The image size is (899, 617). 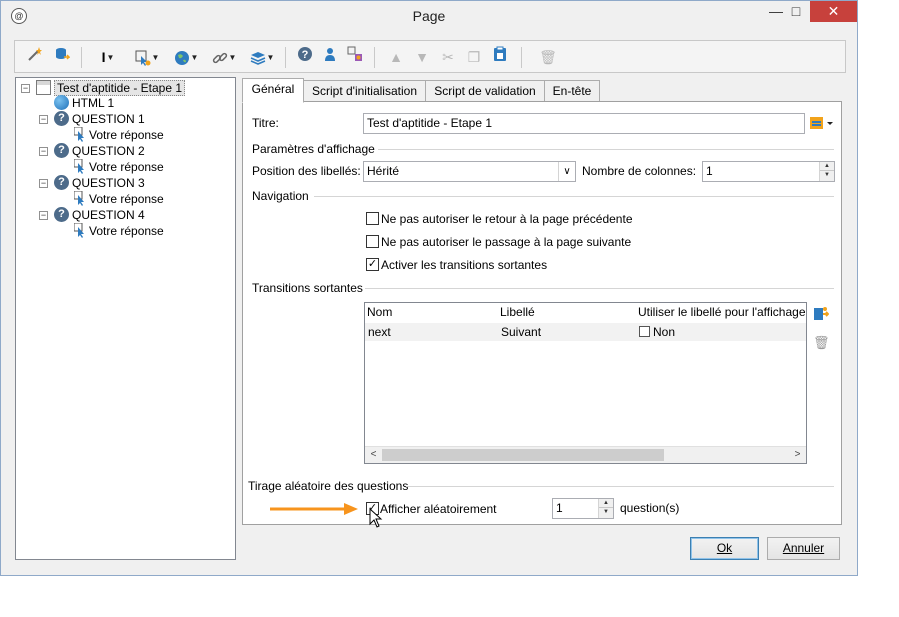 What do you see at coordinates (372, 218) in the screenshot?
I see `no-back-checkbox` at bounding box center [372, 218].